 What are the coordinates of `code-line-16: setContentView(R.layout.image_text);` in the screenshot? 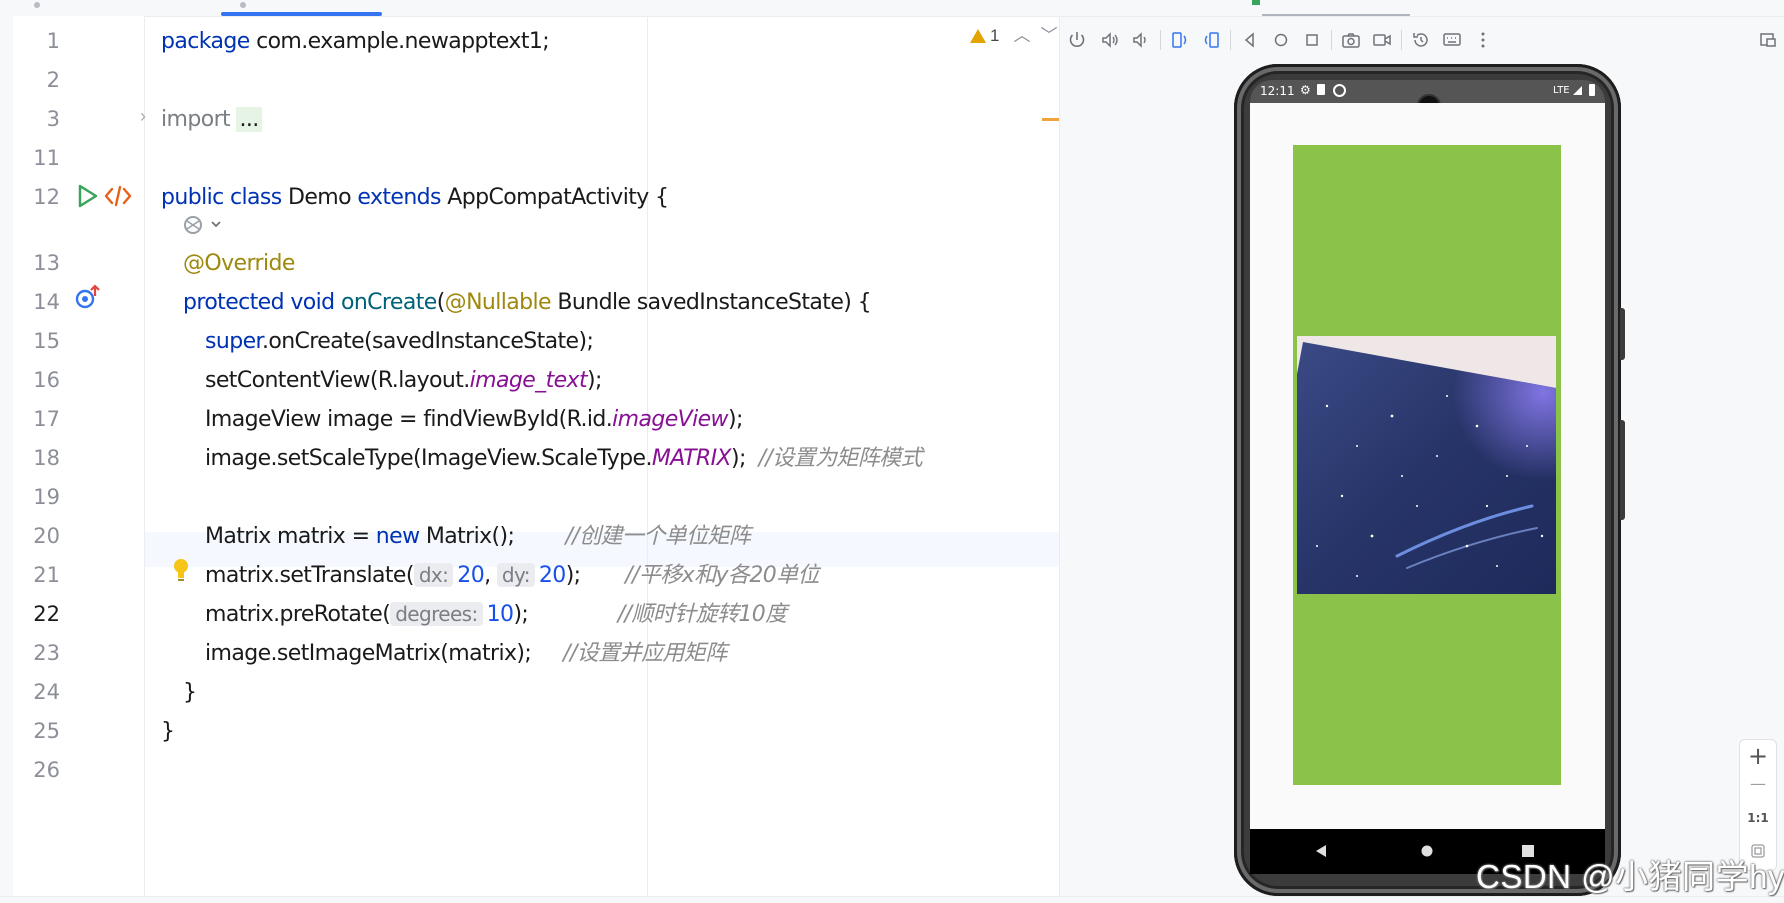 It's located at (403, 380).